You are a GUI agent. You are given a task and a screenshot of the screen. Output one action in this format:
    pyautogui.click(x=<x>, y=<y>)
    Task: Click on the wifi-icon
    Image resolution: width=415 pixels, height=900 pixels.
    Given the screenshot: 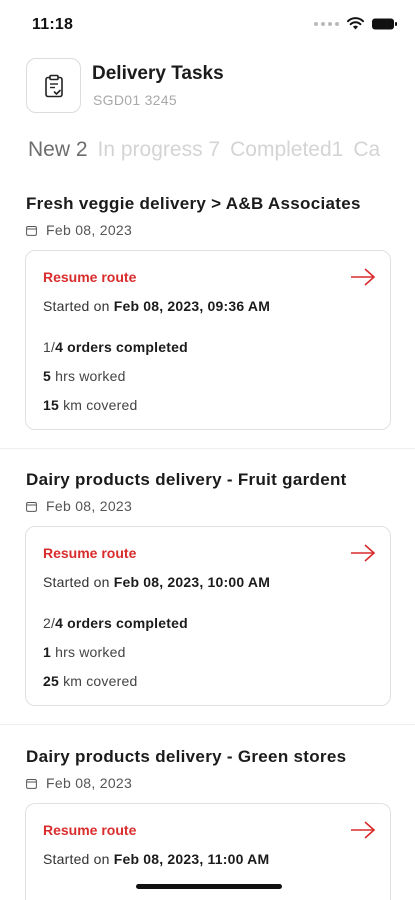 What is the action you would take?
    pyautogui.click(x=355, y=23)
    